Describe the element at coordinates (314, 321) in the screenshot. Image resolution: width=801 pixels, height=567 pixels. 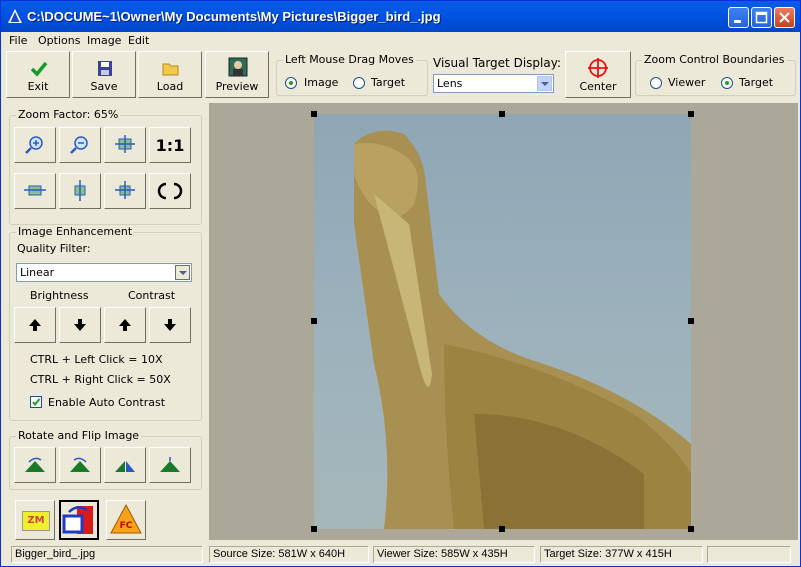
I see `resize-handle-w` at that location.